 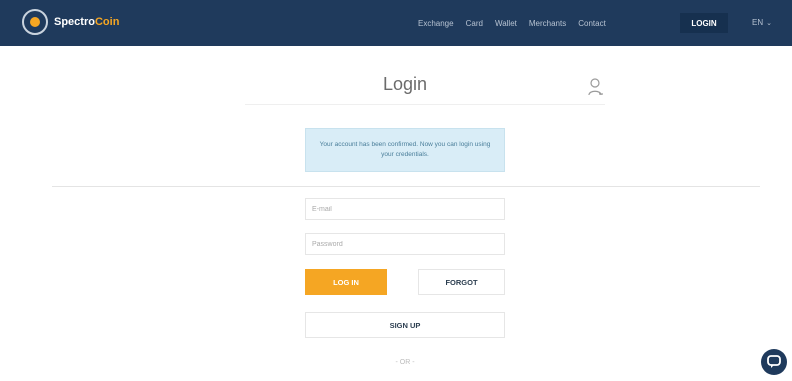 I want to click on logo-text: SpectroCoin, so click(x=86, y=22).